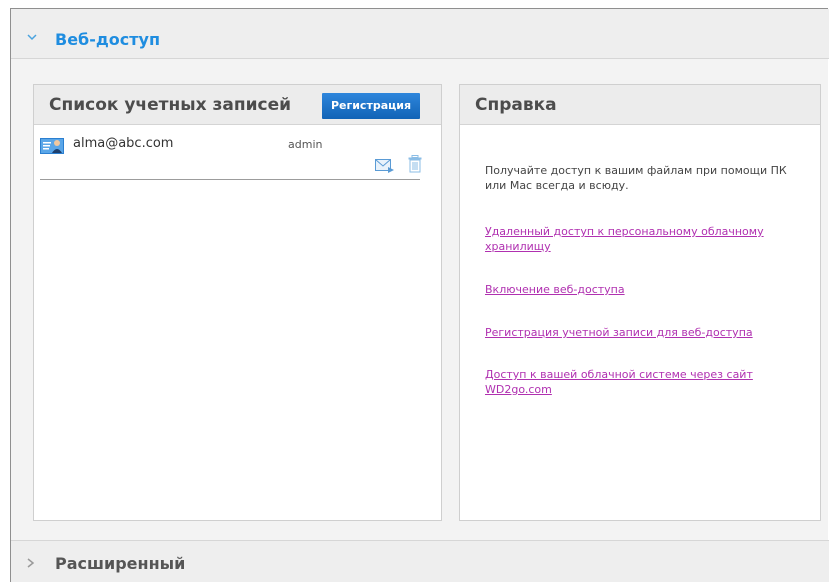 The image size is (829, 582). What do you see at coordinates (371, 106) in the screenshot?
I see `register-button: Регистрация` at bounding box center [371, 106].